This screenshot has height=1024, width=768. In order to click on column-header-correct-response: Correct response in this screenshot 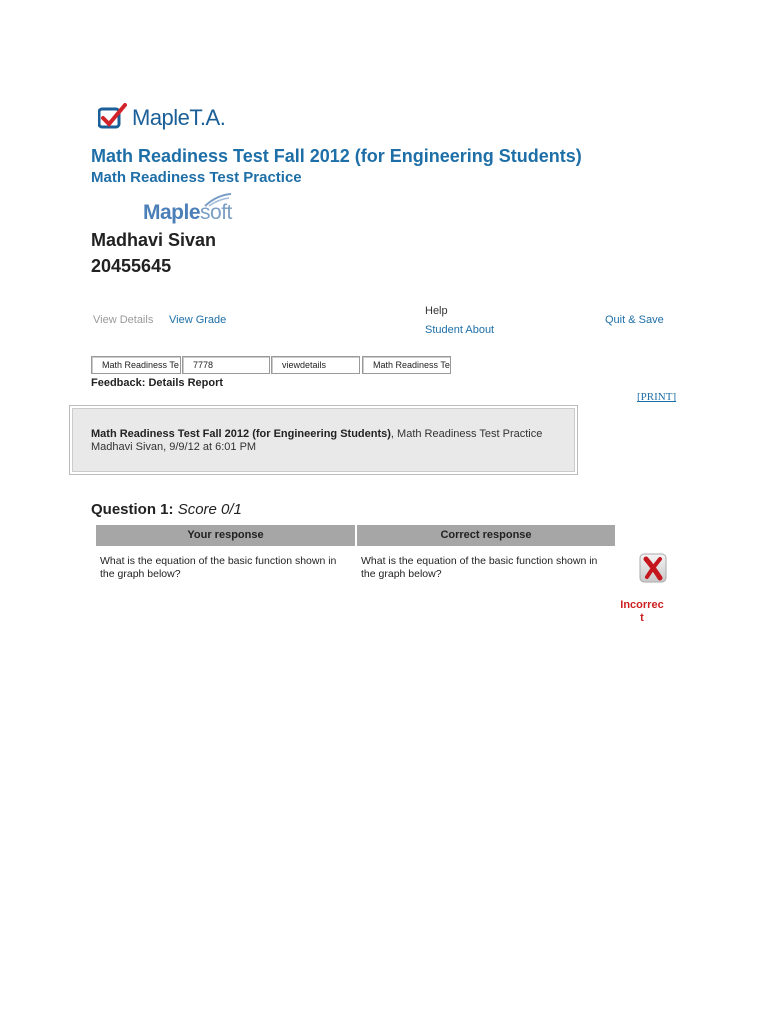, I will do `click(486, 535)`.